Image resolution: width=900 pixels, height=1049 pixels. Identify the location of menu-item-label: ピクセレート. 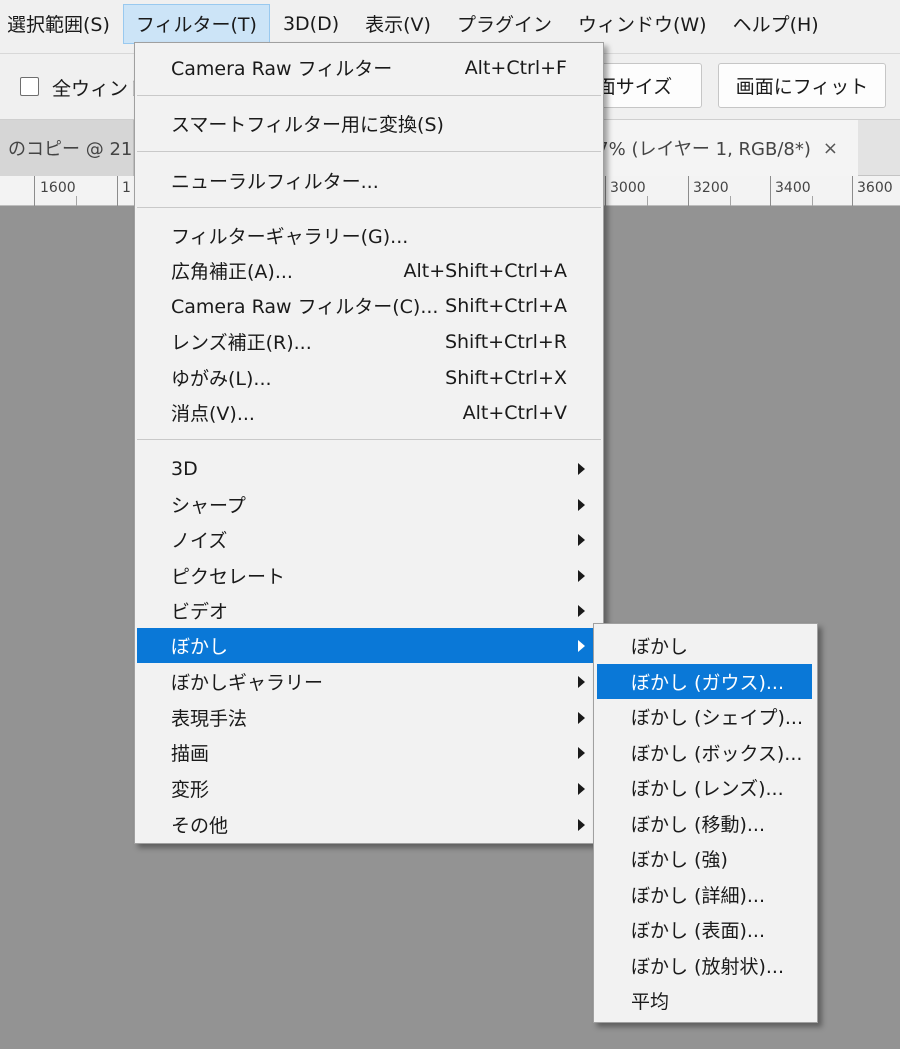
(228, 577).